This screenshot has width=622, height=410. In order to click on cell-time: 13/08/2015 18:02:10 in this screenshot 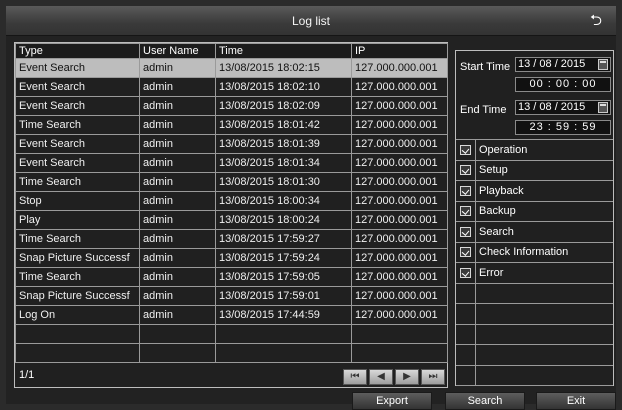, I will do `click(283, 87)`.